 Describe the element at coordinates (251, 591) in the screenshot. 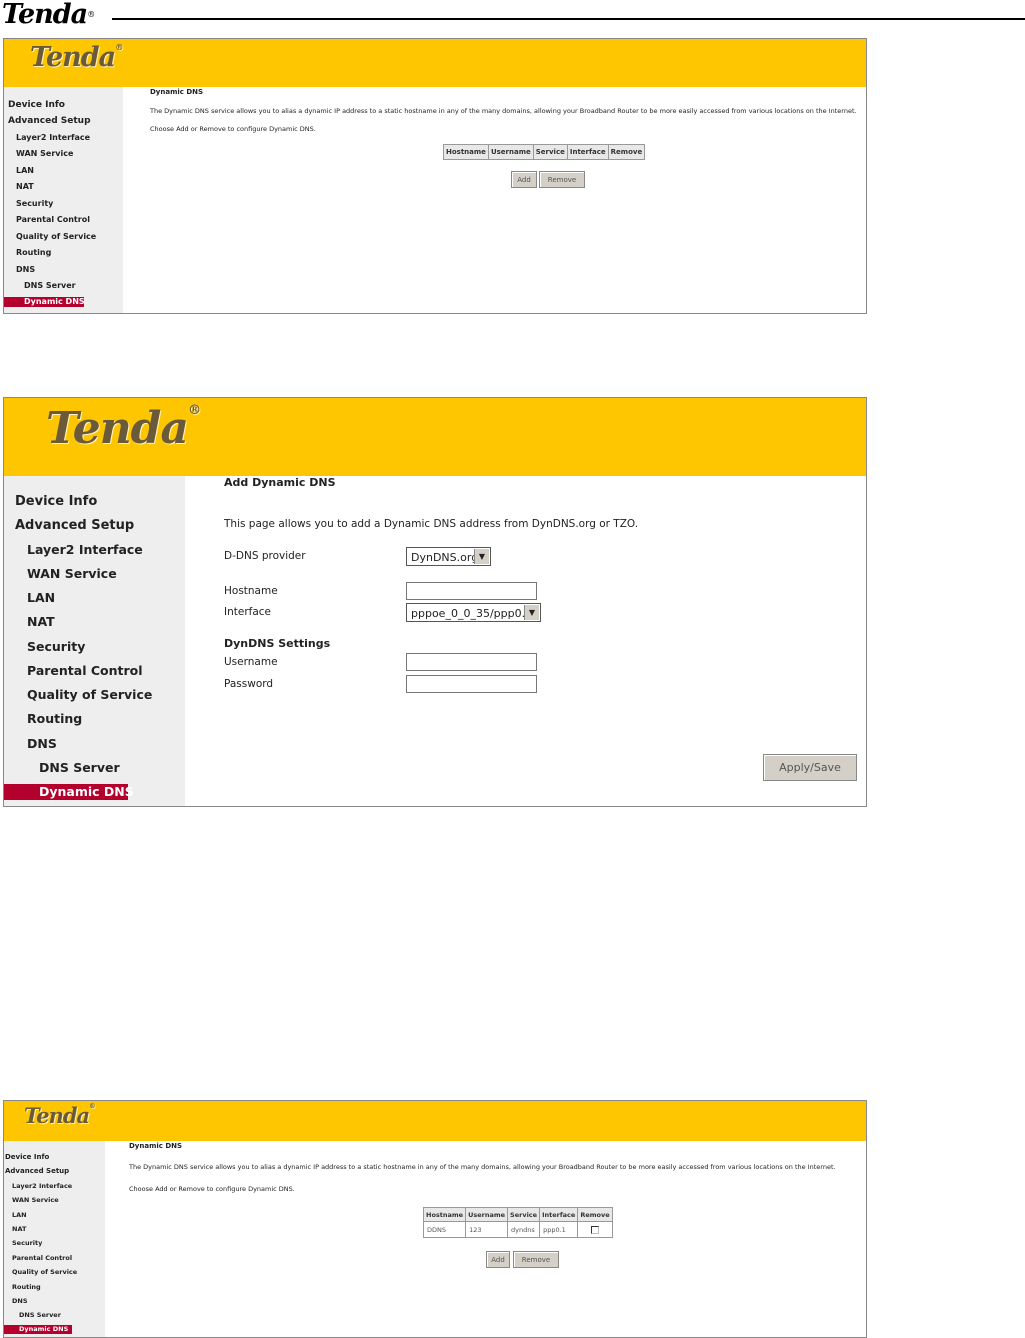

I see `hostname-label: Hostname` at that location.